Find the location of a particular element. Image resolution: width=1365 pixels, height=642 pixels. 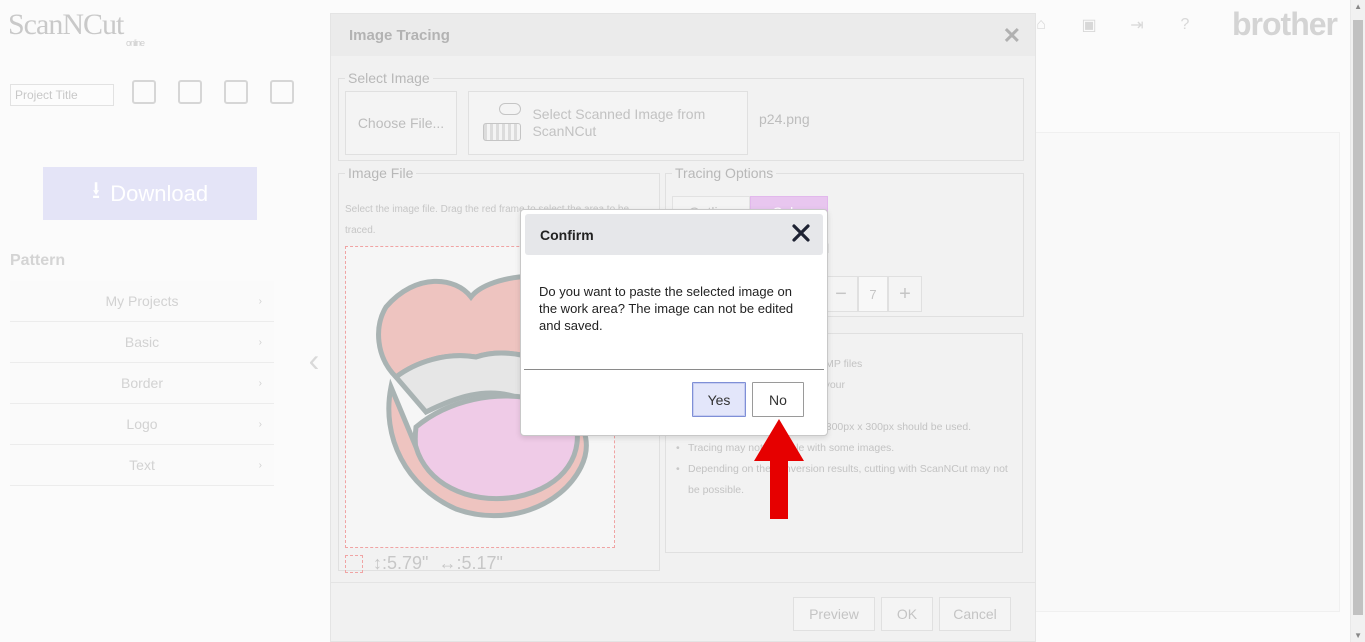

open-icon is located at coordinates (236, 92).